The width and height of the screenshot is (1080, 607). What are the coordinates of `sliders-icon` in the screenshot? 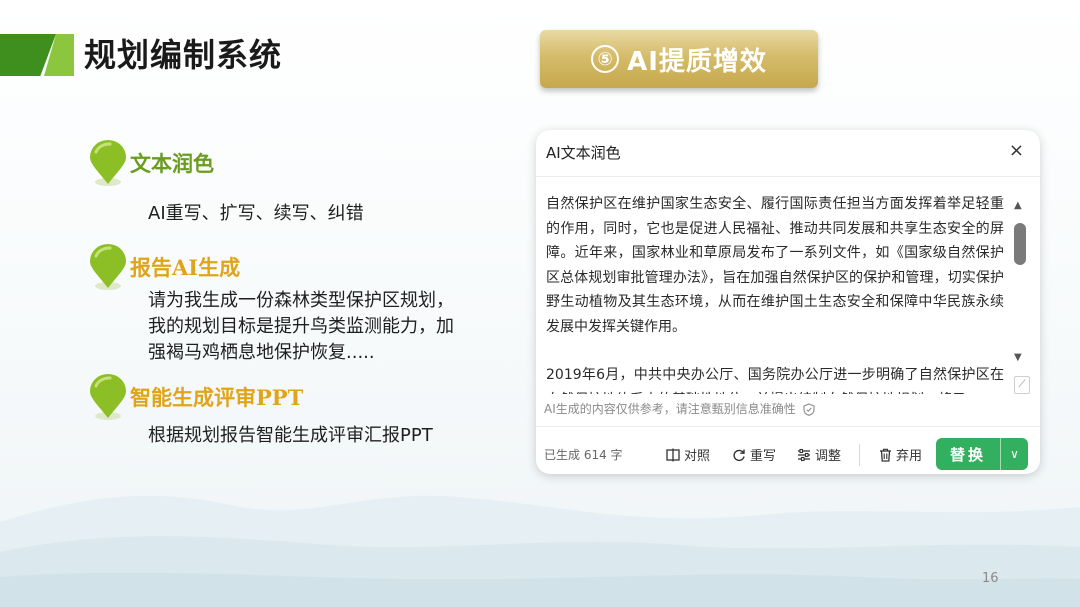 It's located at (804, 454).